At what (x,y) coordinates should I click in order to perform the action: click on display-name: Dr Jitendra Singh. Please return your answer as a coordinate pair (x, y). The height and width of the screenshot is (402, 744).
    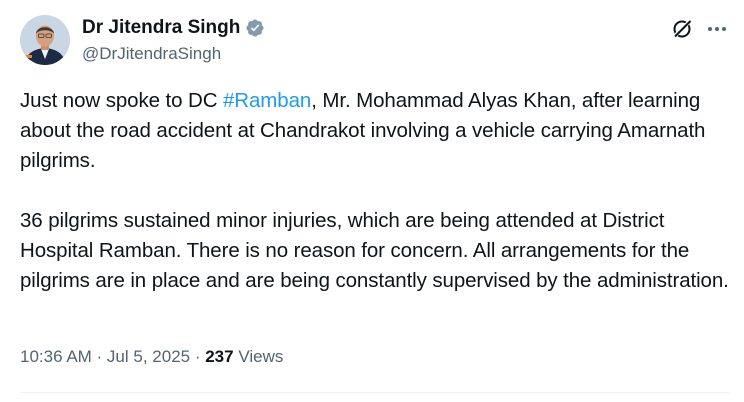
    Looking at the image, I should click on (161, 28).